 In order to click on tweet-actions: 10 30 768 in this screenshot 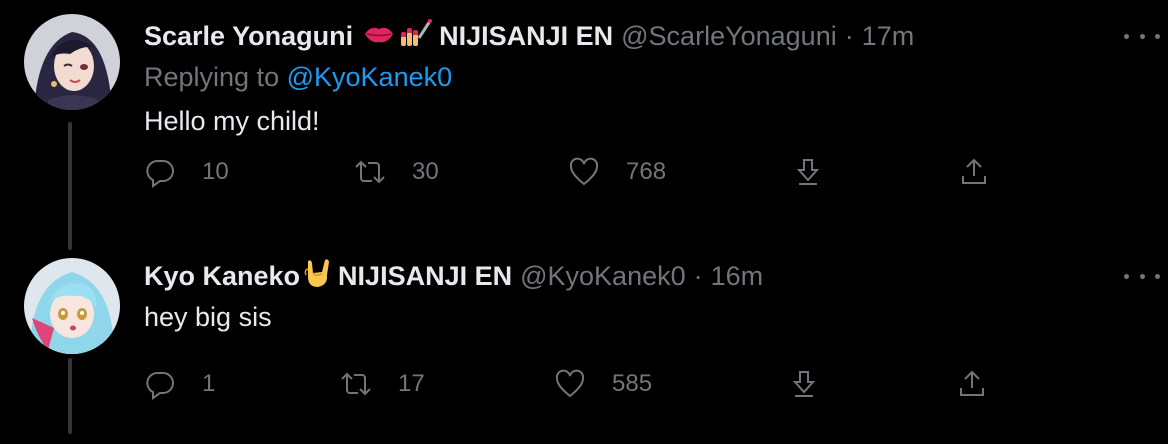, I will do `click(579, 172)`.